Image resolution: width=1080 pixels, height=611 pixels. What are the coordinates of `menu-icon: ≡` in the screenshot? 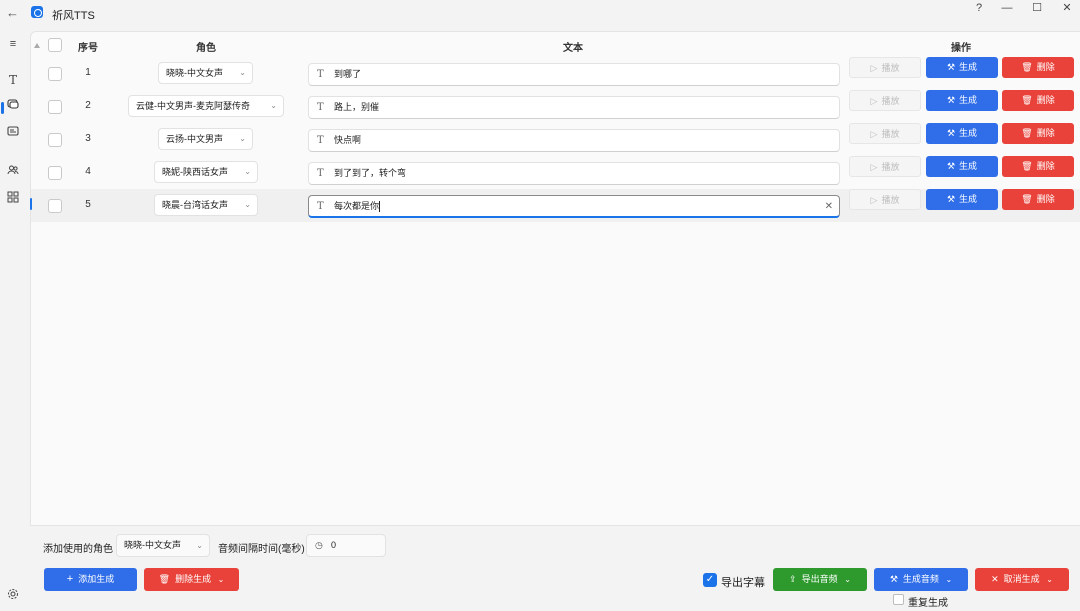 It's located at (13, 44).